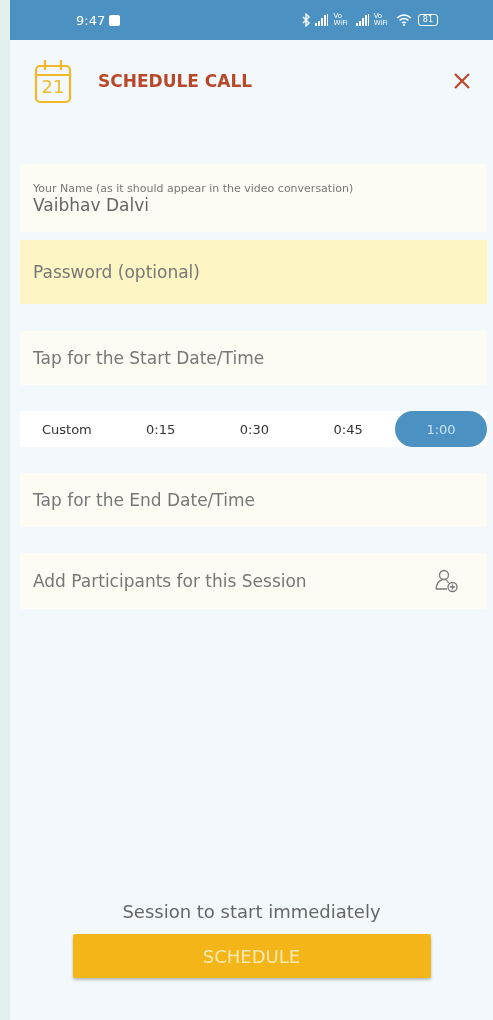 This screenshot has width=493, height=1020. What do you see at coordinates (348, 429) in the screenshot?
I see `duration-option: 0:45` at bounding box center [348, 429].